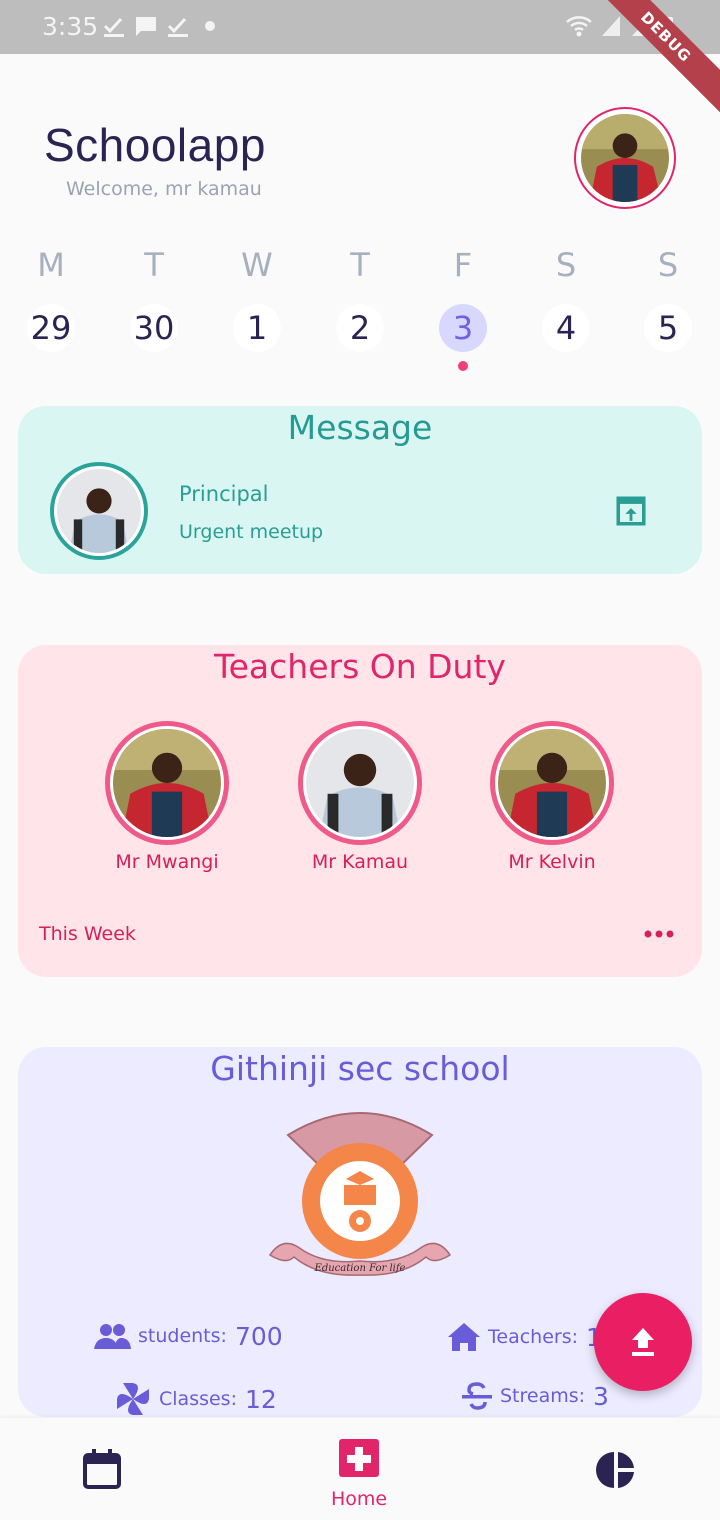  What do you see at coordinates (359, 1458) in the screenshot?
I see `hospital-cross-icon` at bounding box center [359, 1458].